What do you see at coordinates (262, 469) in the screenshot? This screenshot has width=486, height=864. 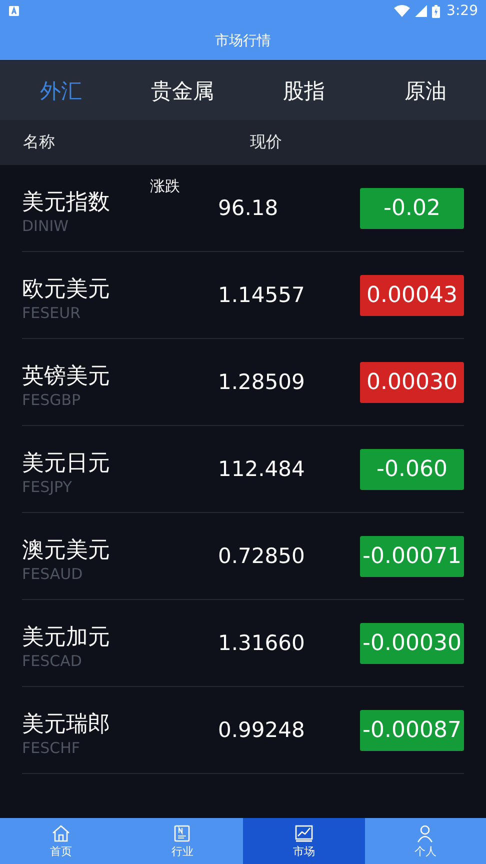 I see `price-value: 112.484` at bounding box center [262, 469].